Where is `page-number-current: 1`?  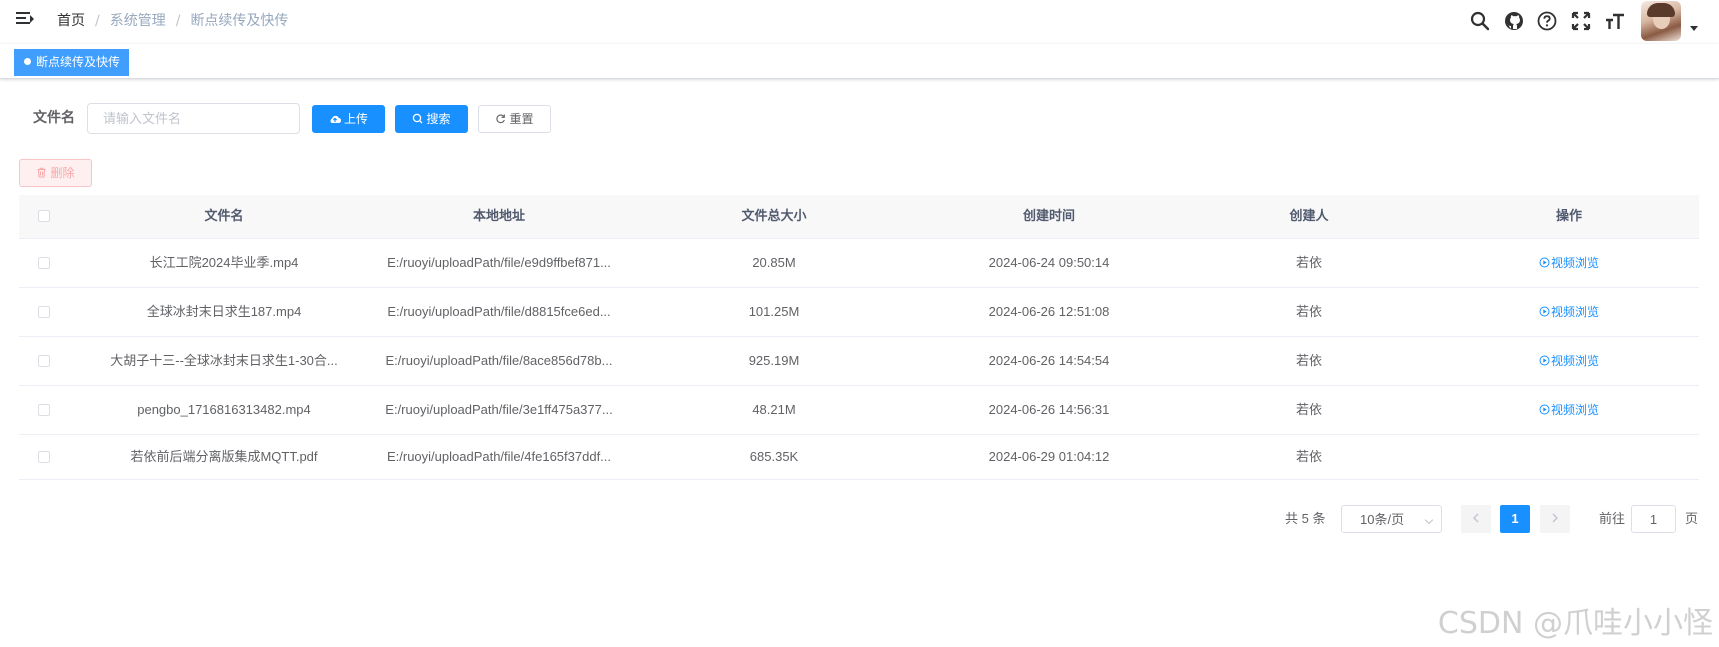 page-number-current: 1 is located at coordinates (1515, 519).